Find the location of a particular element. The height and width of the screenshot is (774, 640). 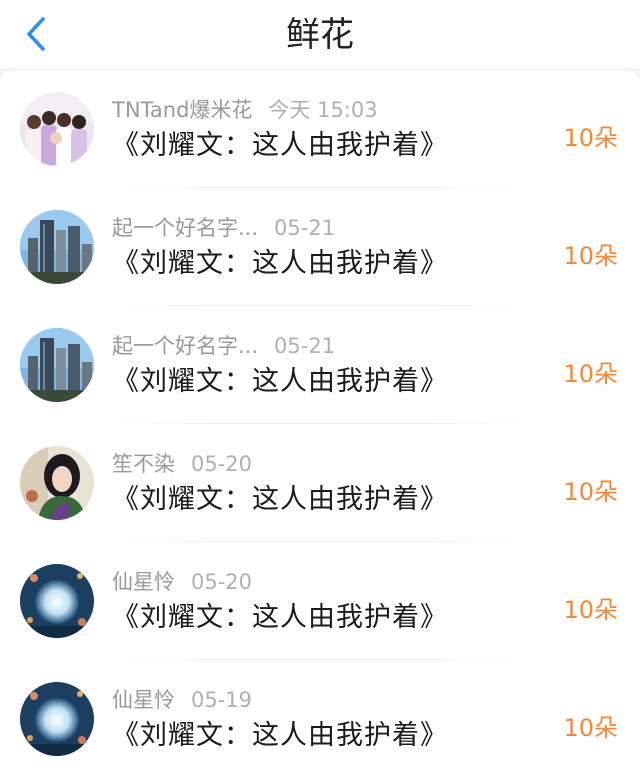

sender-meta: 仙星怜 05-19 is located at coordinates (182, 700).